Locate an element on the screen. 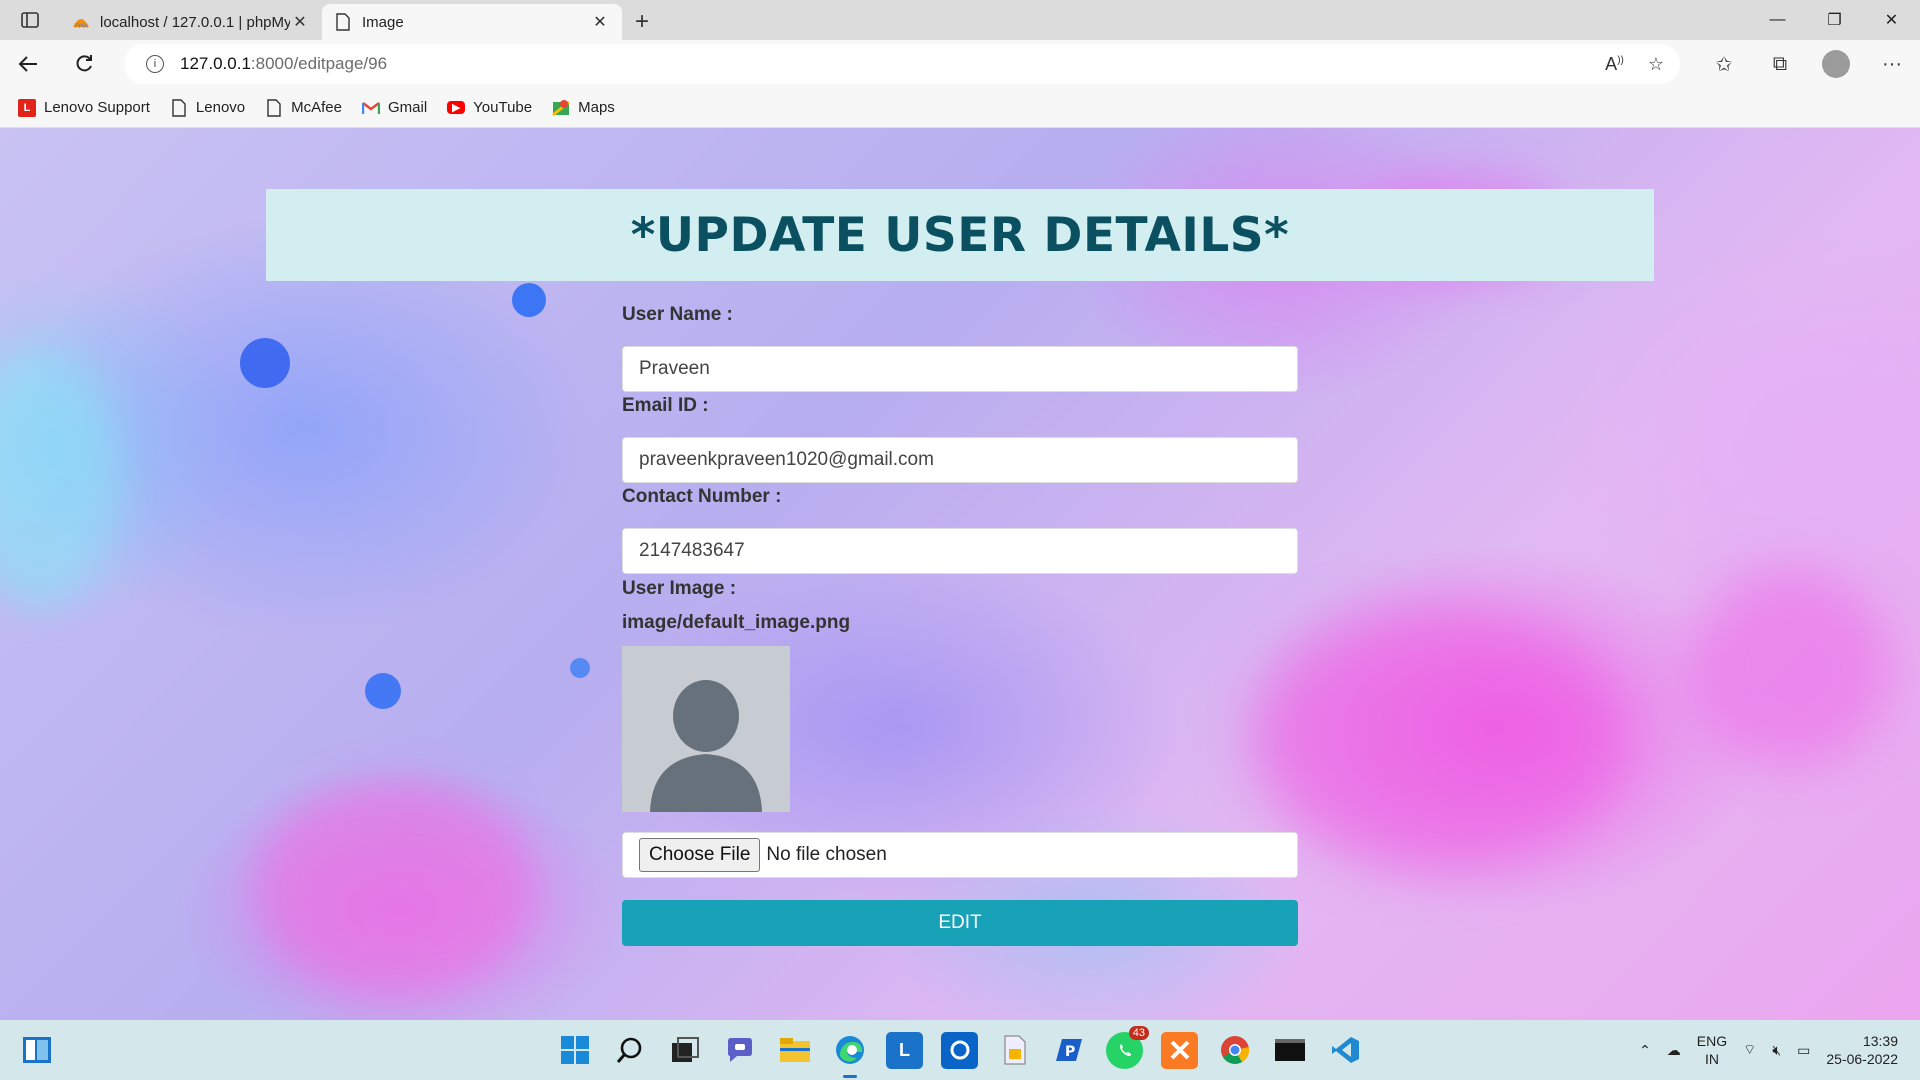 This screenshot has width=1920, height=1080. email-input: praveenkpraveen1020@gmail.com is located at coordinates (960, 460).